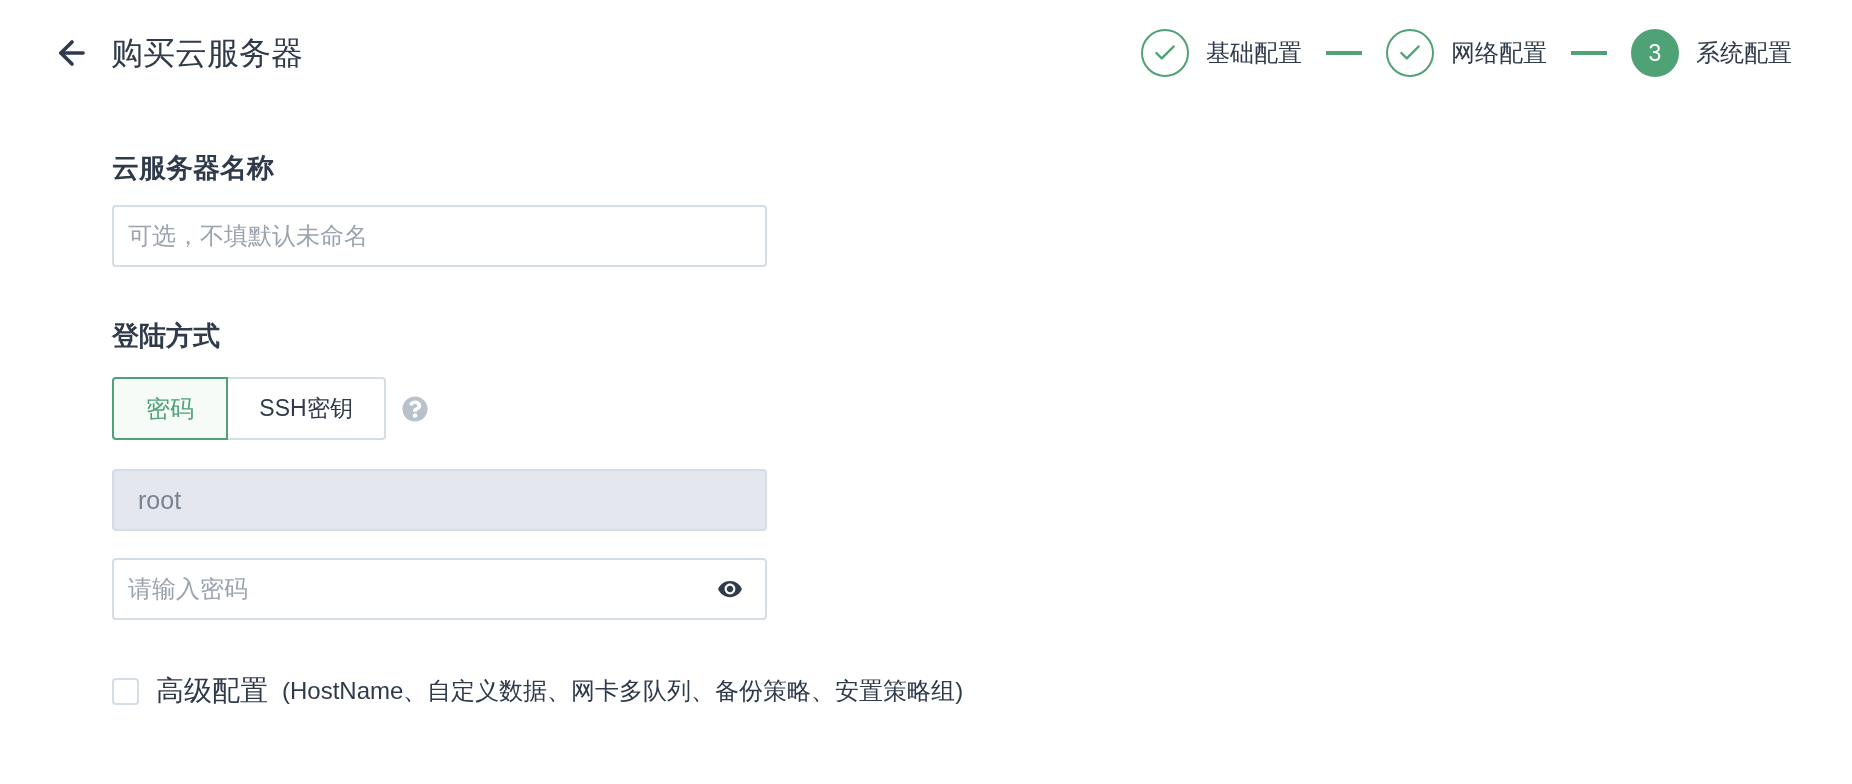 The height and width of the screenshot is (784, 1852). I want to click on step-number: 3, so click(1655, 53).